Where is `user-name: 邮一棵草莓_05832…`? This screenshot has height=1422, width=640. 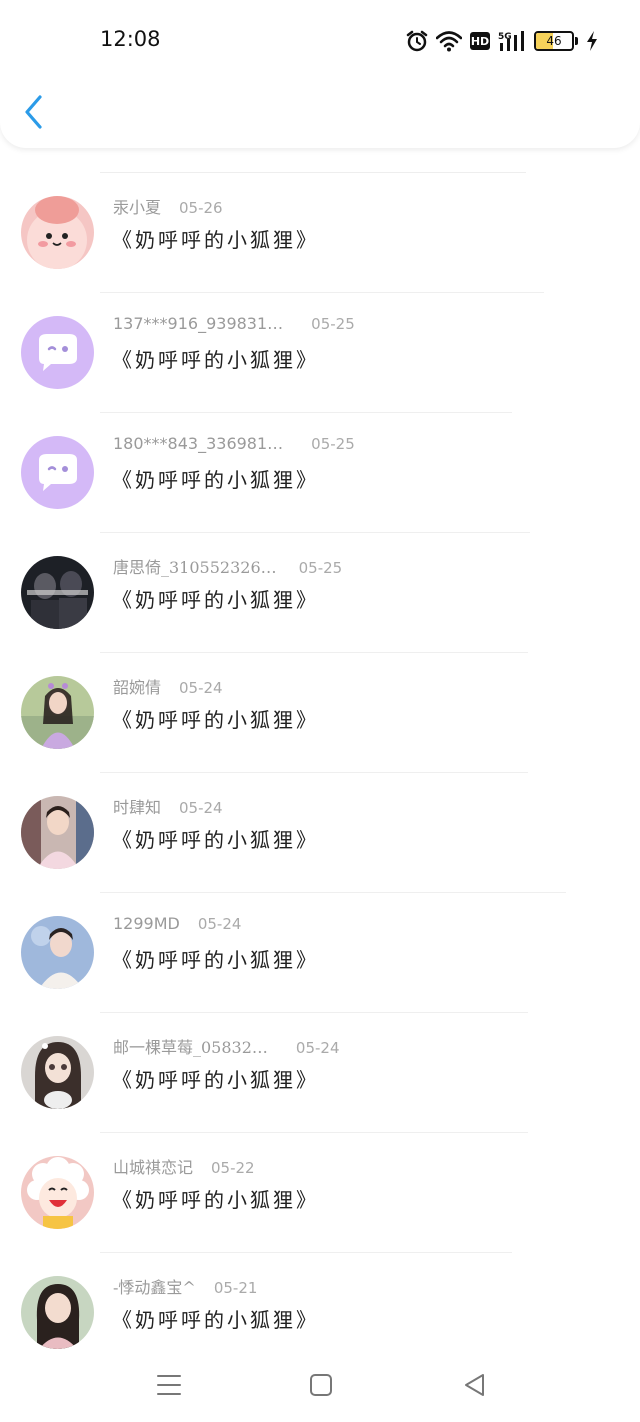 user-name: 邮一棵草莓_05832… is located at coordinates (190, 1047).